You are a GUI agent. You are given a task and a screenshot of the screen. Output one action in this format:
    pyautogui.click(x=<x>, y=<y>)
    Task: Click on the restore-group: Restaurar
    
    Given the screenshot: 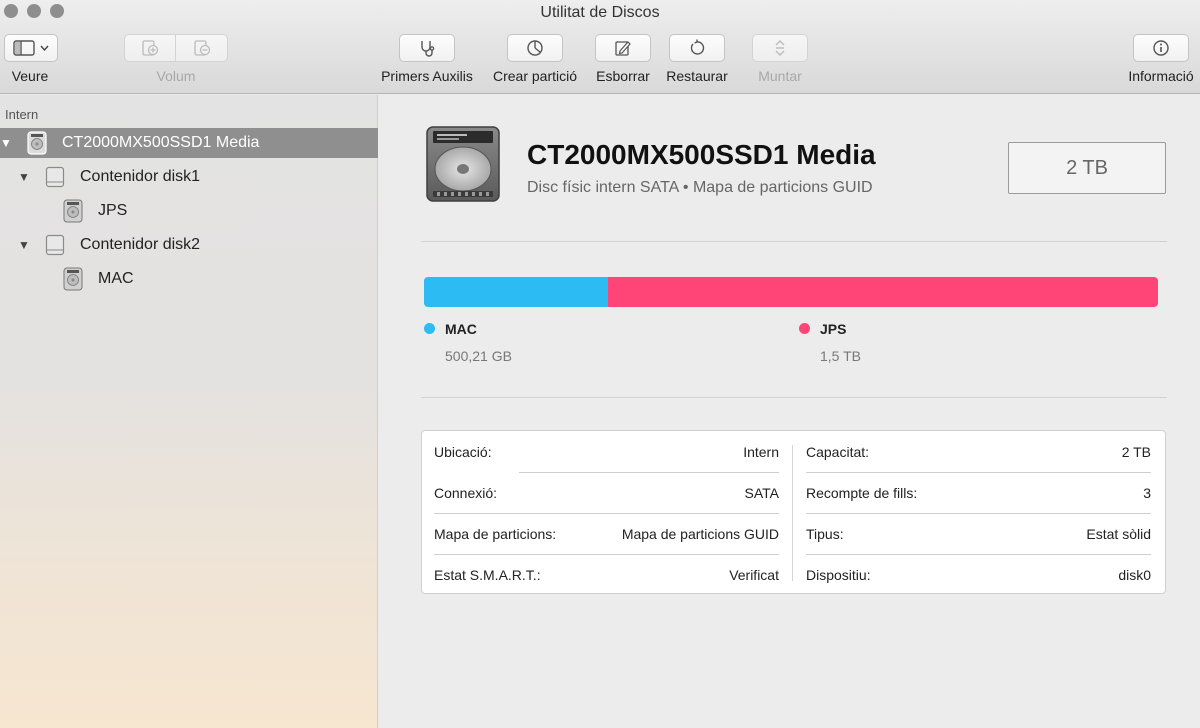 What is the action you would take?
    pyautogui.click(x=697, y=59)
    